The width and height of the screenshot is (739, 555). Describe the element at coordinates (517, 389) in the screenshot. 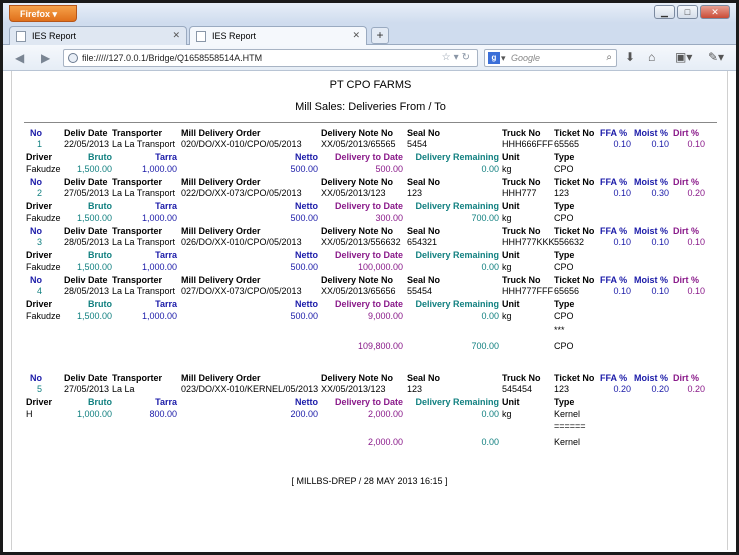

I see `record-truck-no: 545454` at that location.